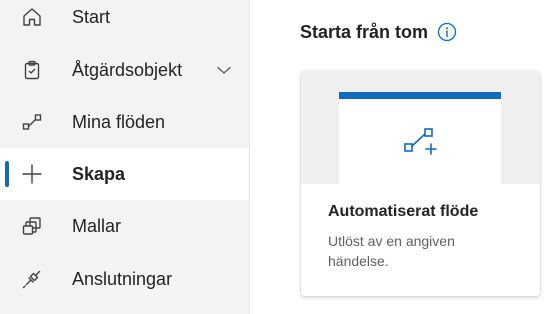 This screenshot has height=314, width=552. I want to click on clipboard-icon, so click(32, 70).